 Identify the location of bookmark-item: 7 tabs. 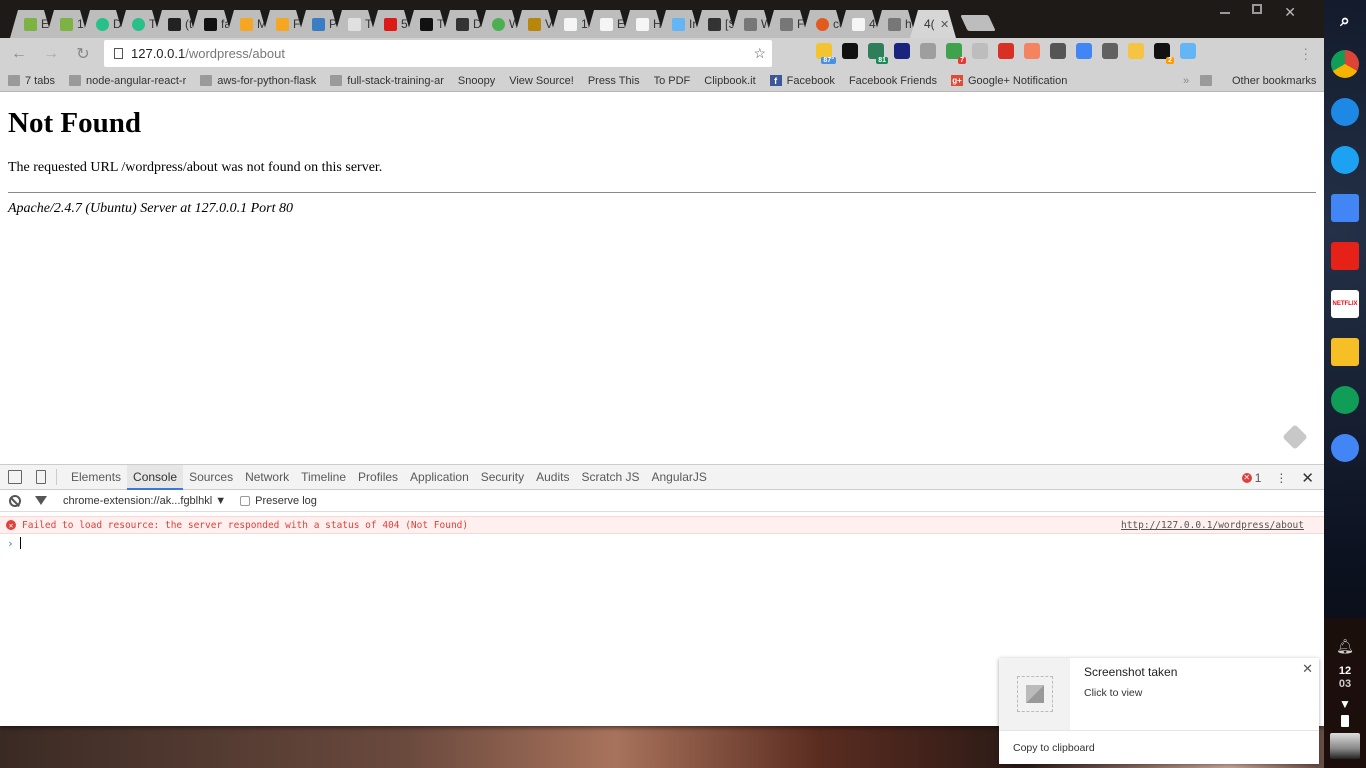
(31, 81).